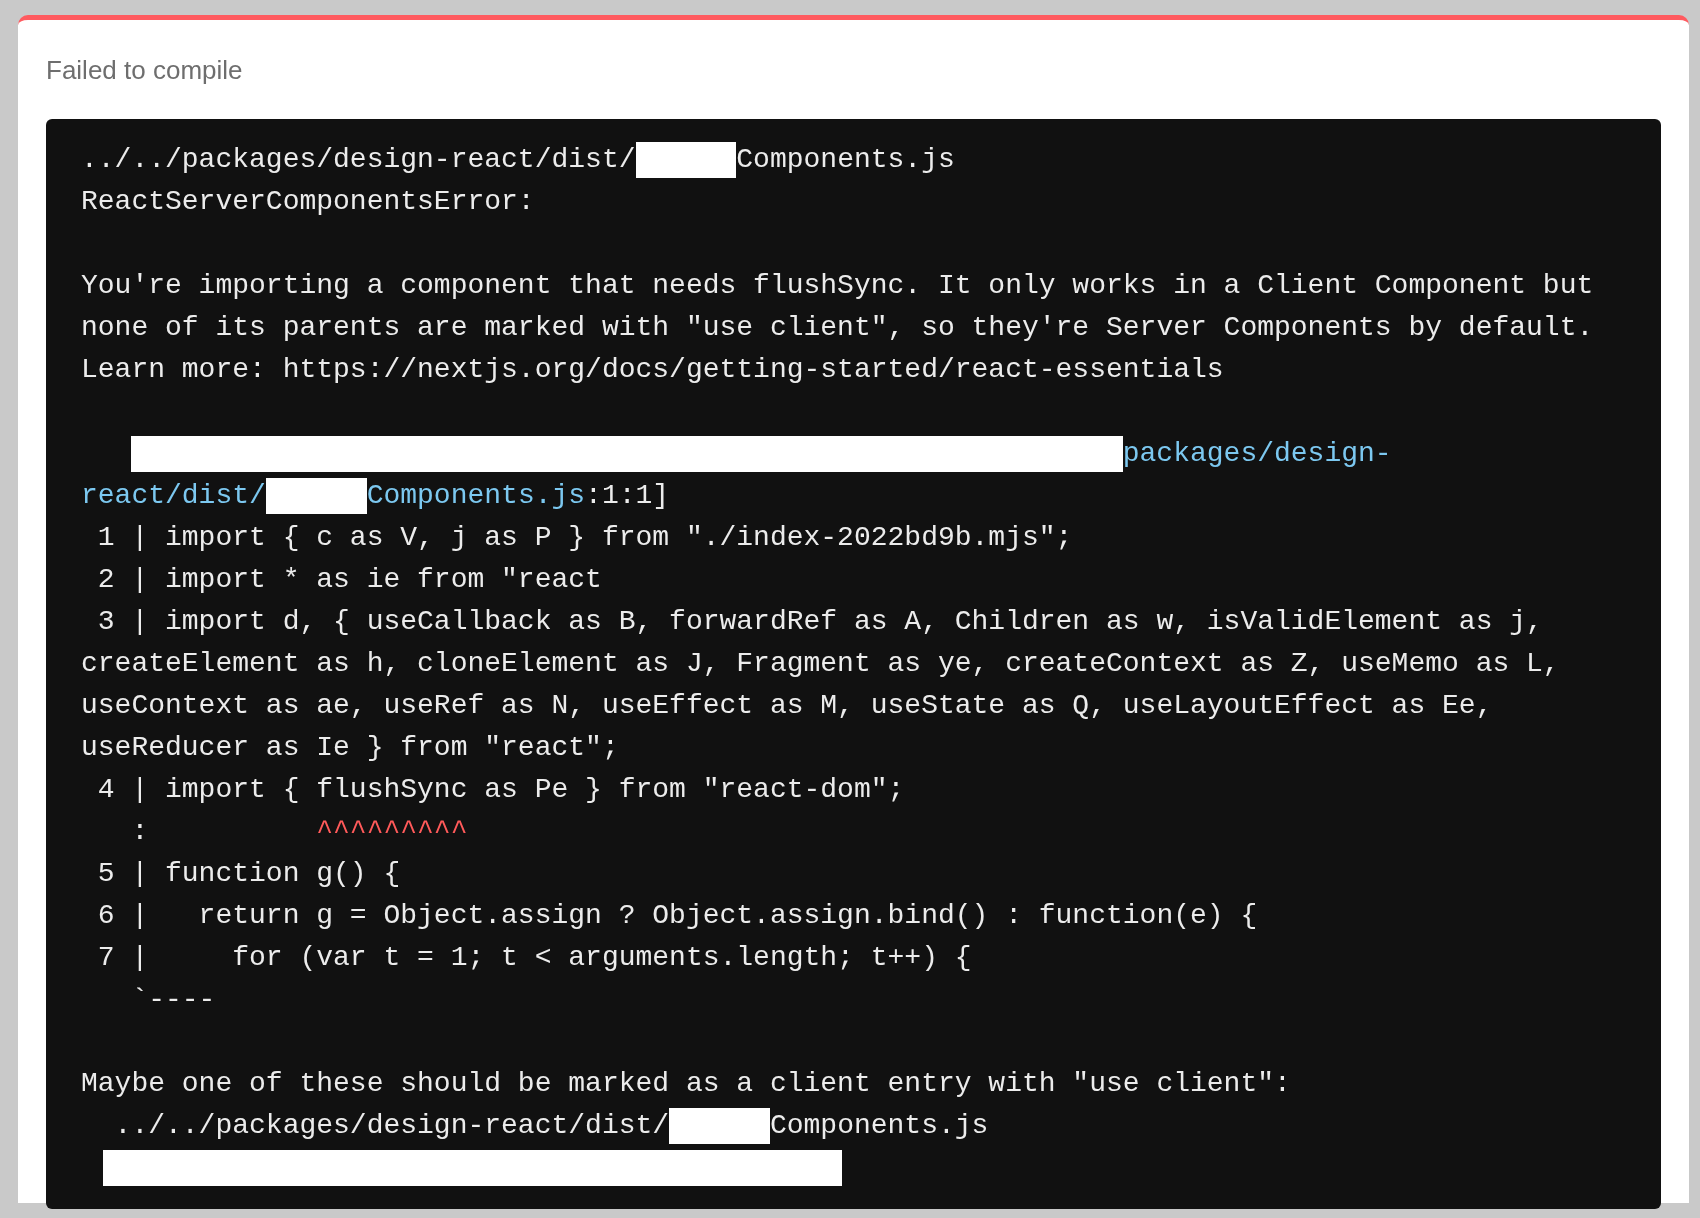  What do you see at coordinates (173, 495) in the screenshot?
I see `file-path-link: react/dist/` at bounding box center [173, 495].